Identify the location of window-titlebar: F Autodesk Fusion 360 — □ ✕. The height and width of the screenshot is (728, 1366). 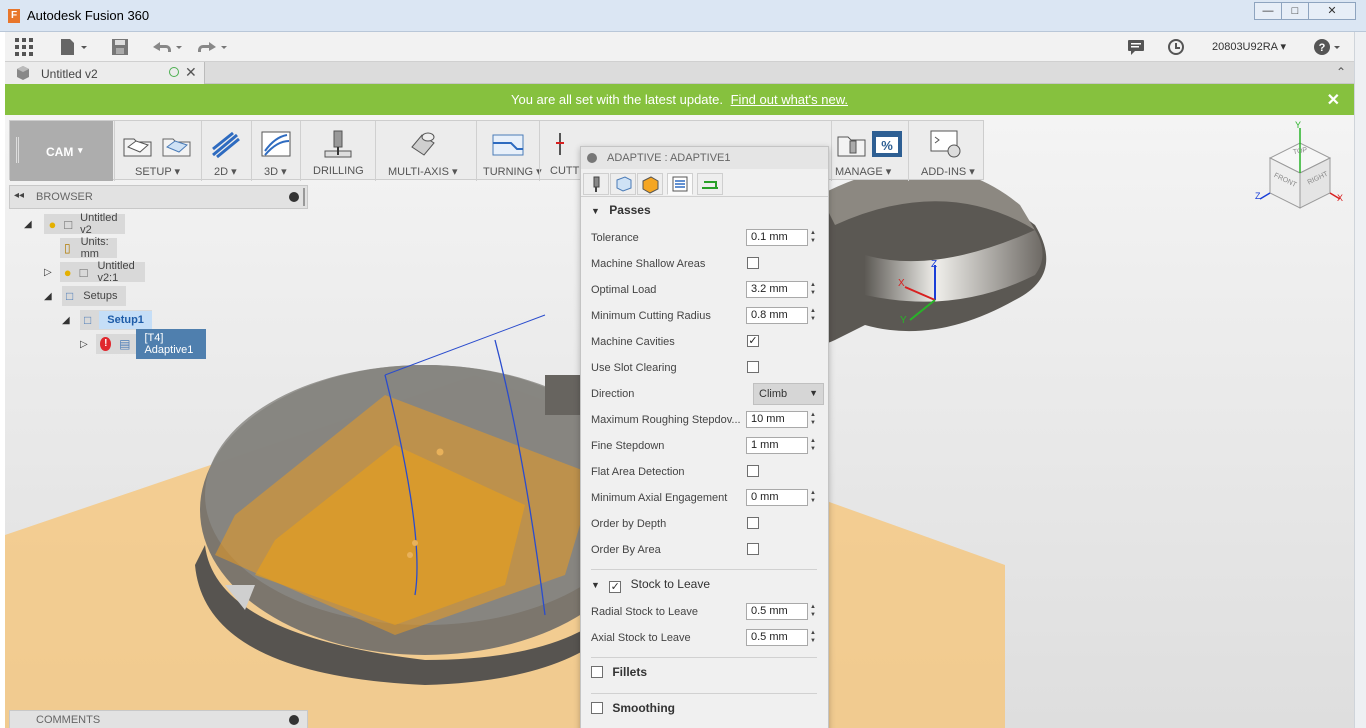
(683, 16).